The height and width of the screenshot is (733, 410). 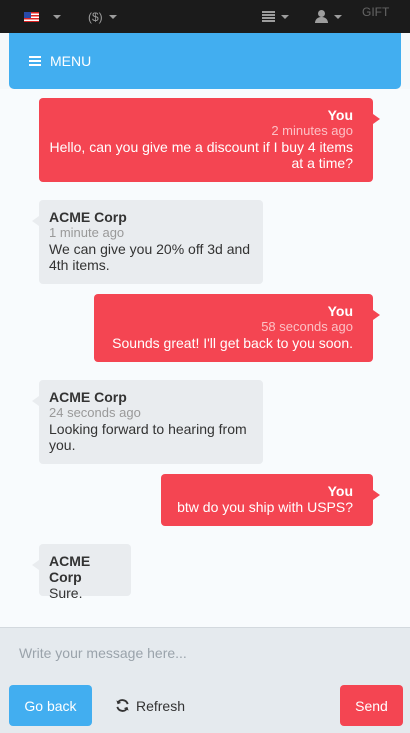 I want to click on chat-composer: Go back Refresh Send, so click(x=205, y=680).